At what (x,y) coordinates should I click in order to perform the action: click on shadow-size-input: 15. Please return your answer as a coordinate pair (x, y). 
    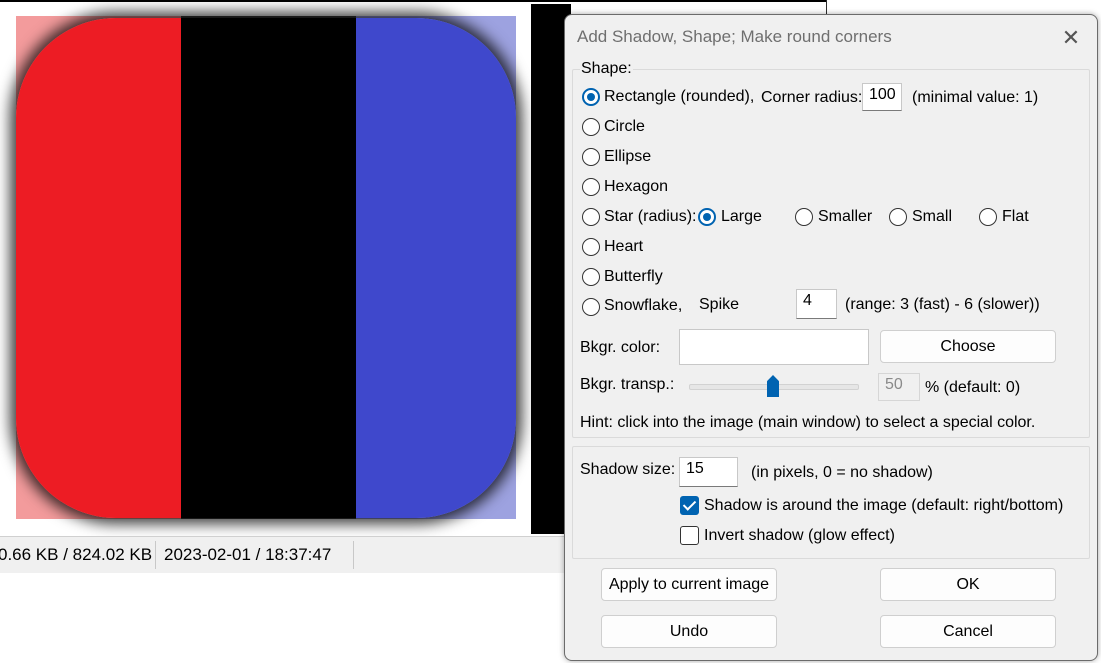
    Looking at the image, I should click on (708, 472).